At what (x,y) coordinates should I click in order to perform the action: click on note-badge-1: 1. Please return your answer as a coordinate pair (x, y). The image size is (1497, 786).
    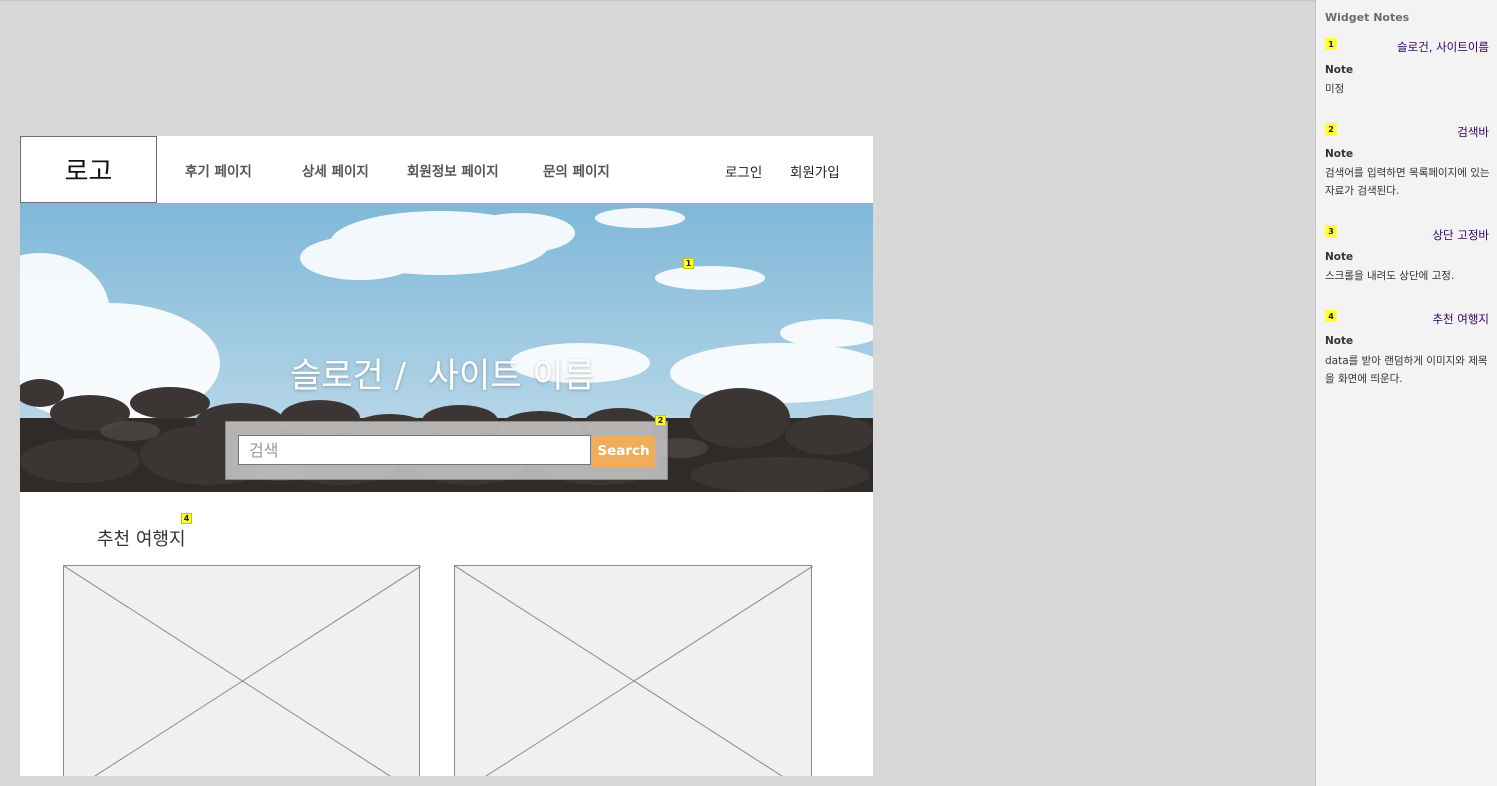
    Looking at the image, I should click on (688, 263).